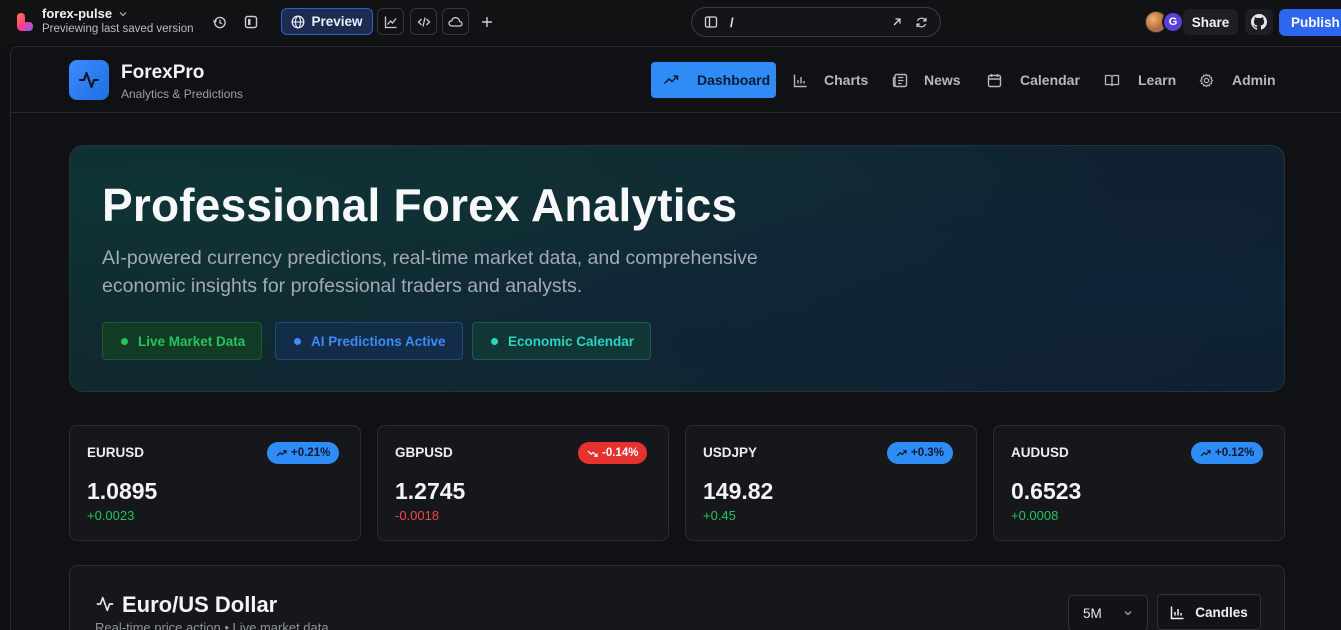 The image size is (1341, 630). What do you see at coordinates (1157, 80) in the screenshot?
I see `nav-label: Learn` at bounding box center [1157, 80].